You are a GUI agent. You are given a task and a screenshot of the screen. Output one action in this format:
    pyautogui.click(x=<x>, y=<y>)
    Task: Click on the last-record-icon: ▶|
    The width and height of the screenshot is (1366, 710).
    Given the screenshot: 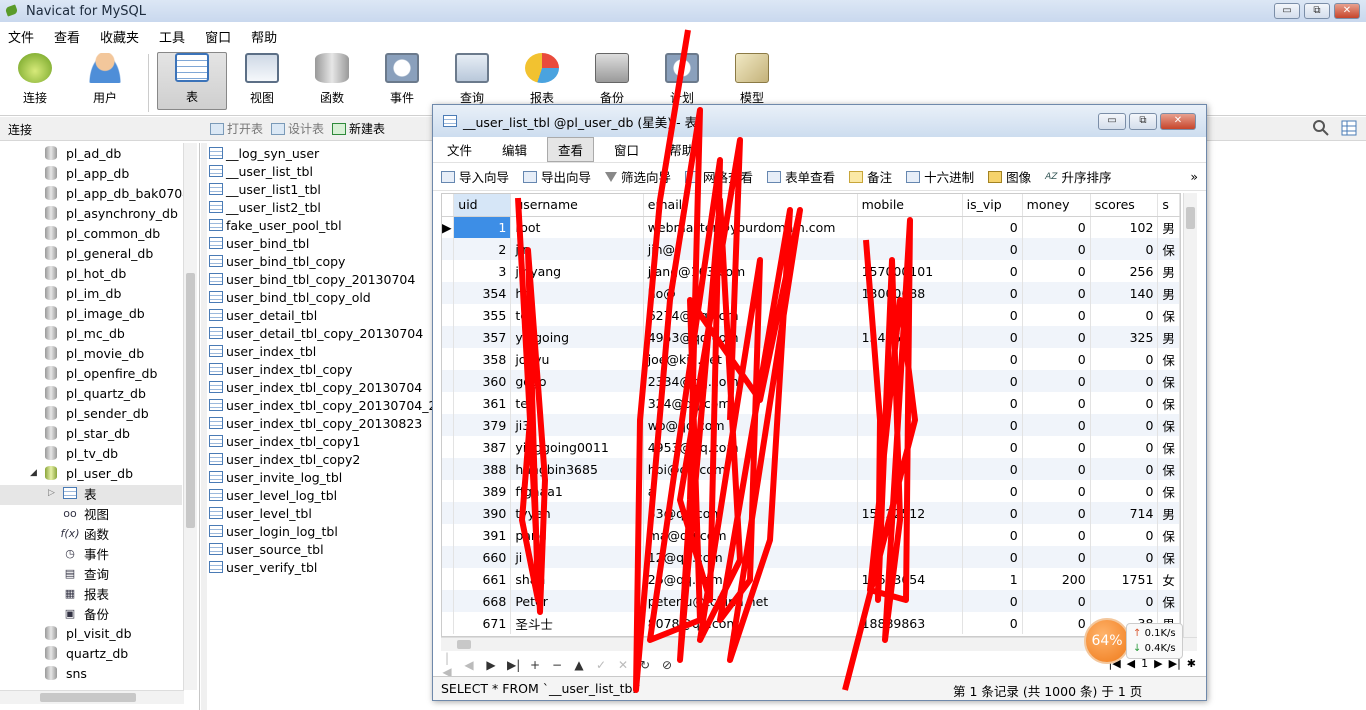 What is the action you would take?
    pyautogui.click(x=513, y=665)
    